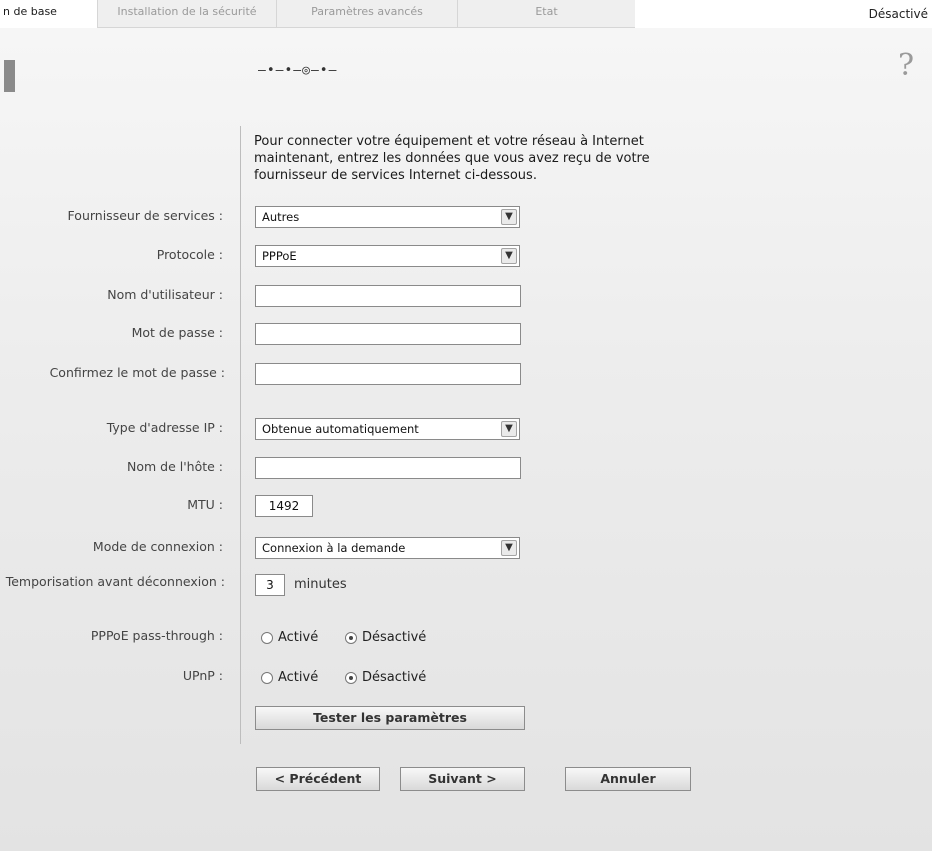  What do you see at coordinates (115, 581) in the screenshot?
I see `timeout-label: Temporisation avant déconnexion :` at bounding box center [115, 581].